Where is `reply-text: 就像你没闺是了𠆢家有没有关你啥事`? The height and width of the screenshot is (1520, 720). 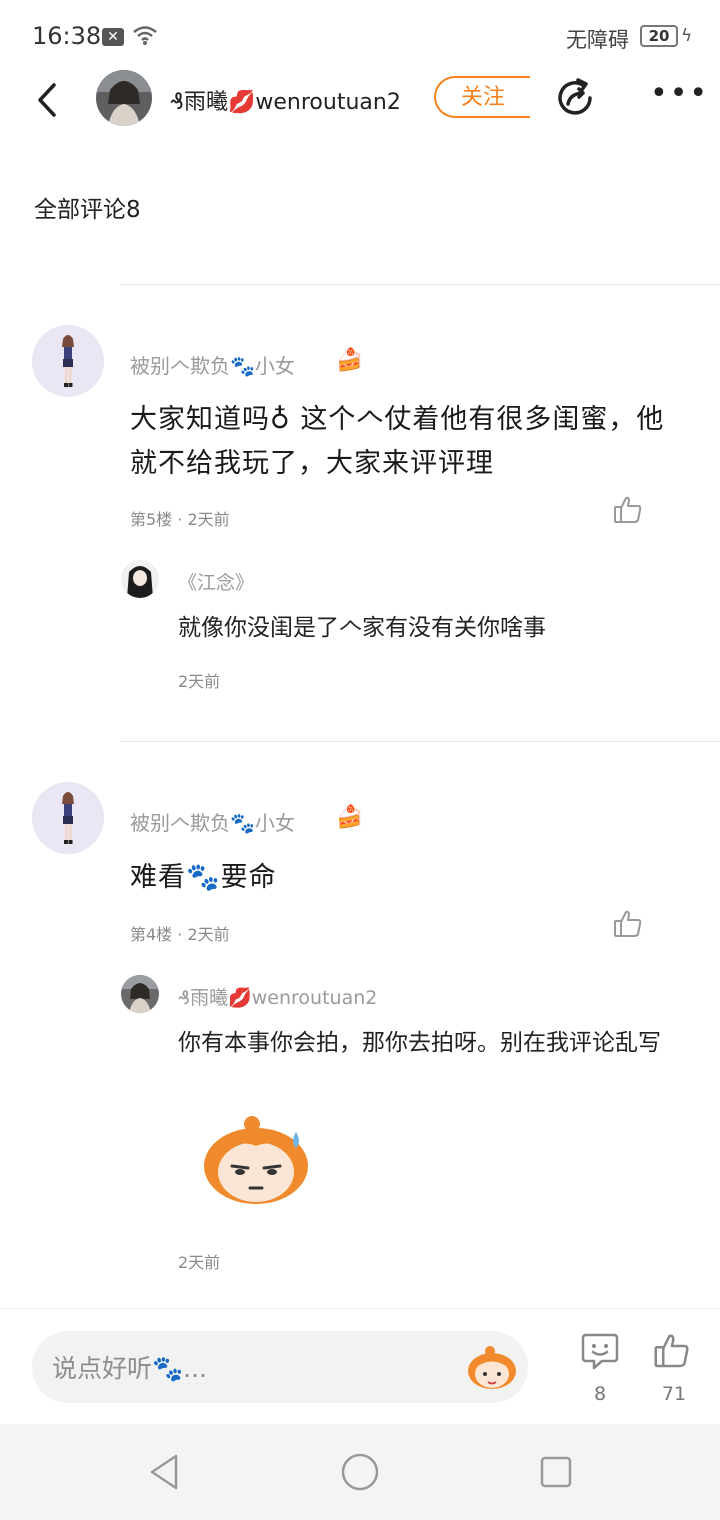
reply-text: 就像你没闺是了𠆢家有没有关你啥事 is located at coordinates (433, 628).